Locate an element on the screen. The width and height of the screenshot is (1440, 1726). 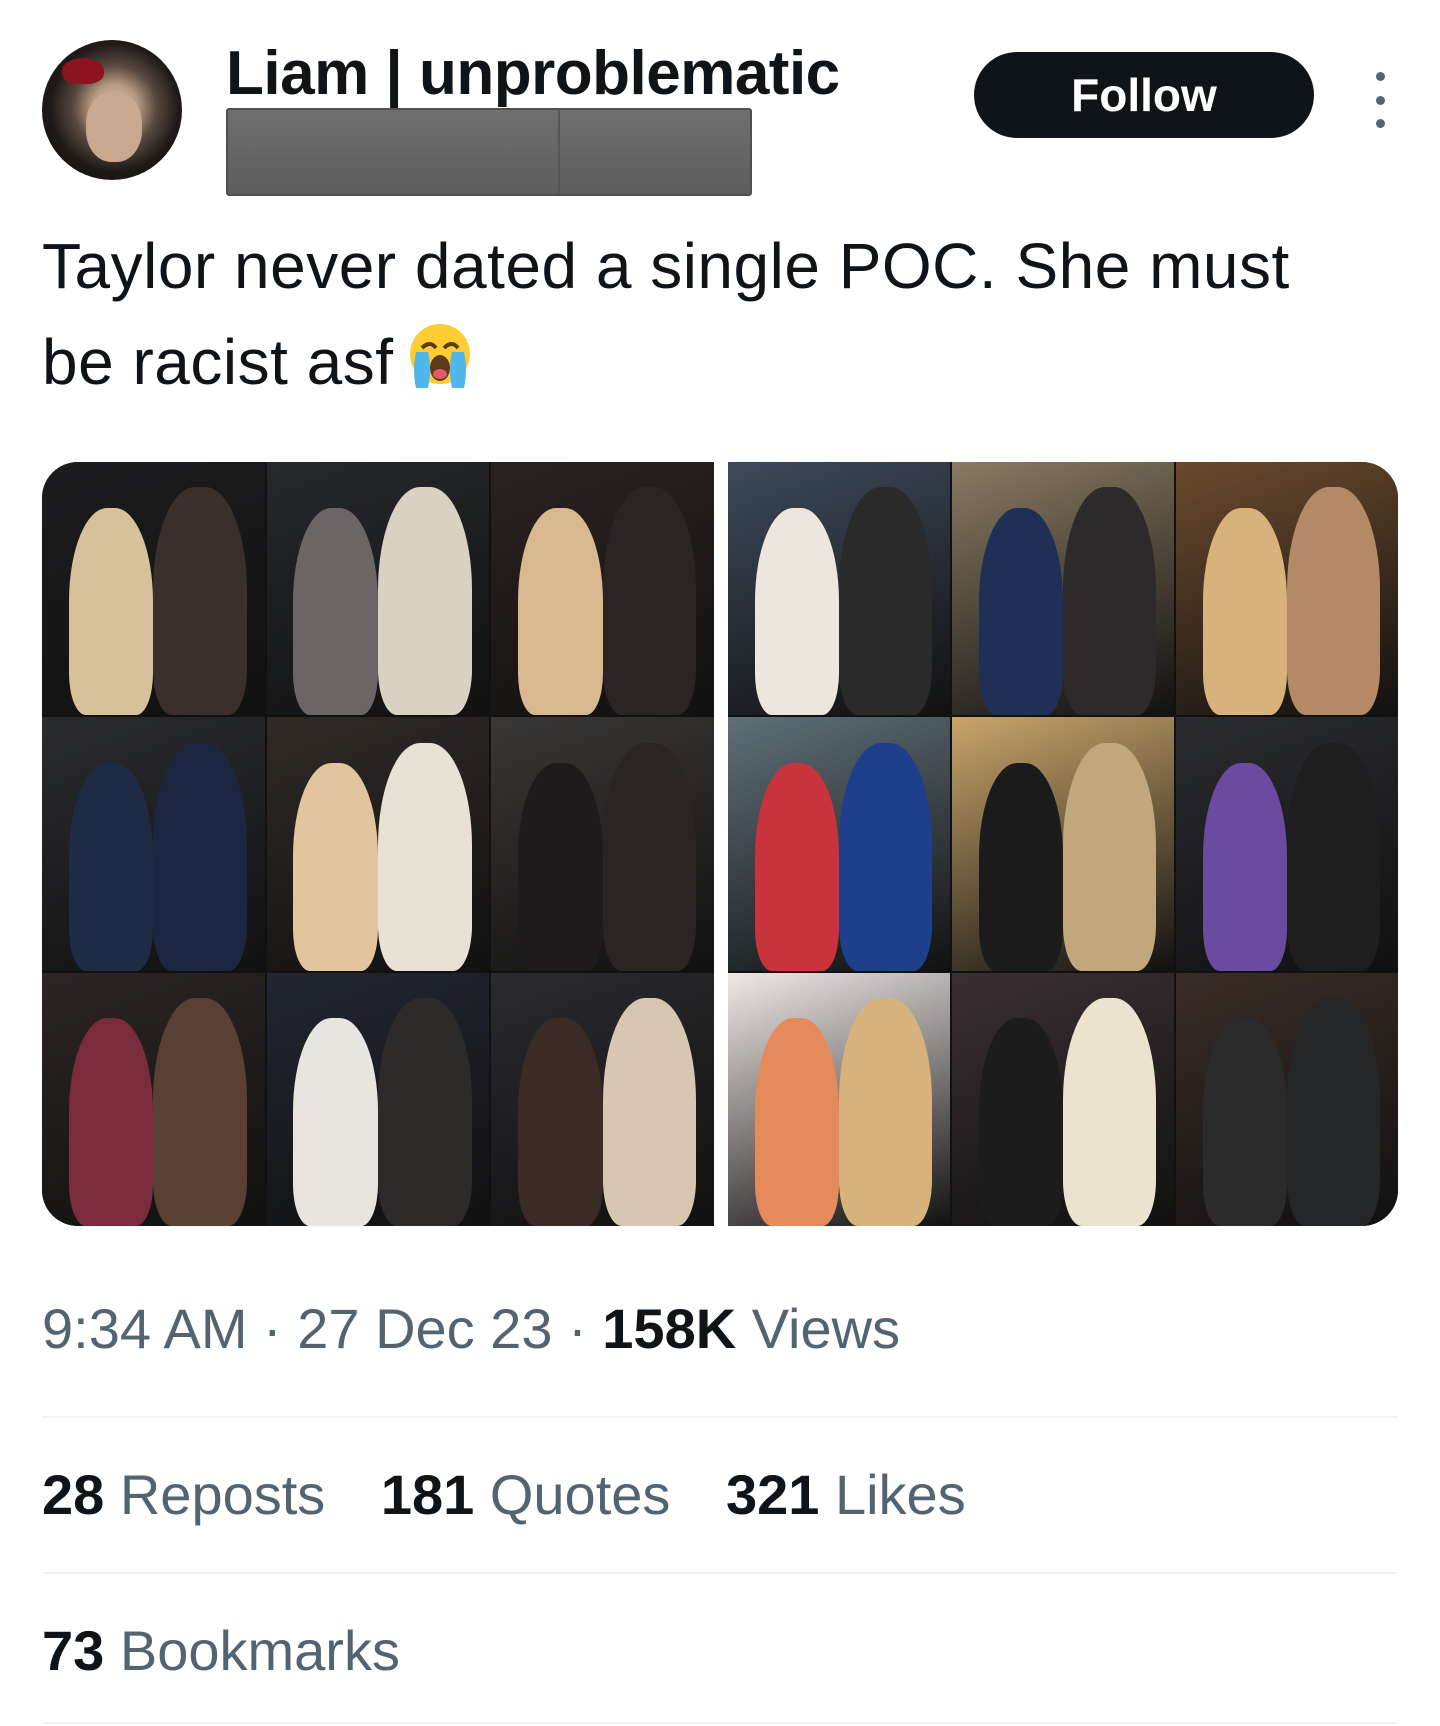
reposts-stat: 28 Reposts is located at coordinates (183, 1494).